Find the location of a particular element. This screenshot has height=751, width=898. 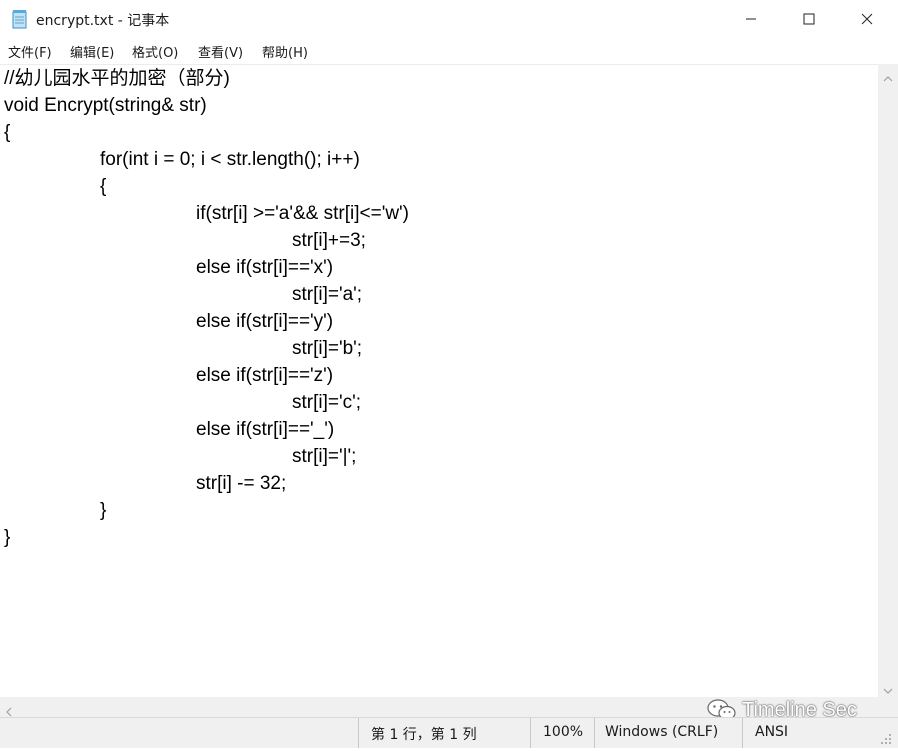

code-line: str[i]='|'; is located at coordinates (324, 456).